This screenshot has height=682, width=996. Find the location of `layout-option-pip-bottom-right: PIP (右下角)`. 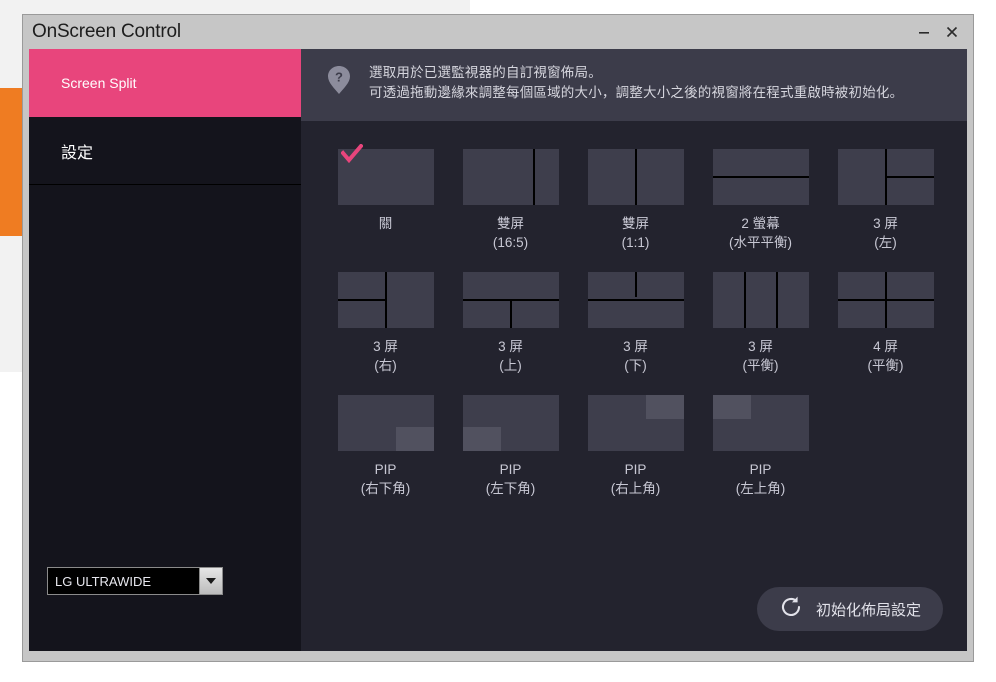

layout-option-pip-bottom-right: PIP (右下角) is located at coordinates (385, 446).